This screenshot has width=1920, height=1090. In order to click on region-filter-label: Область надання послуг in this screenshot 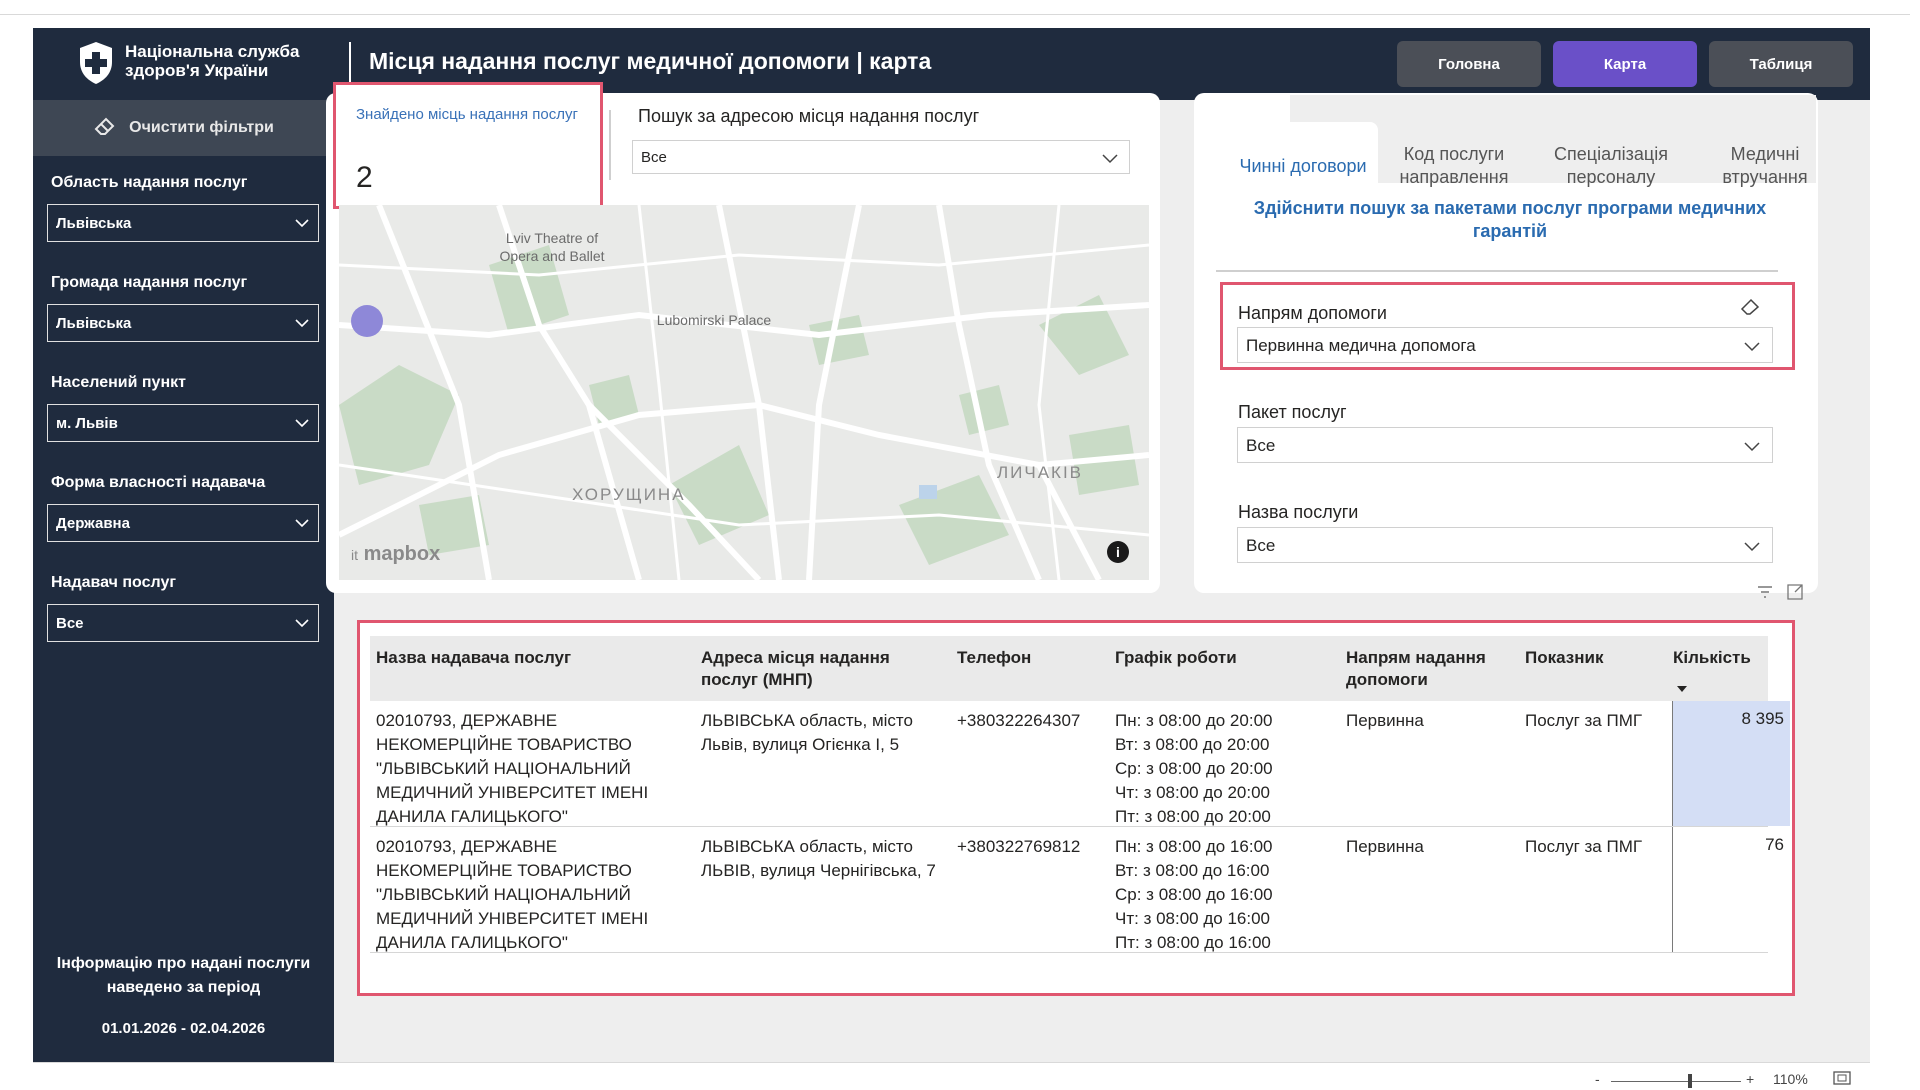, I will do `click(149, 182)`.